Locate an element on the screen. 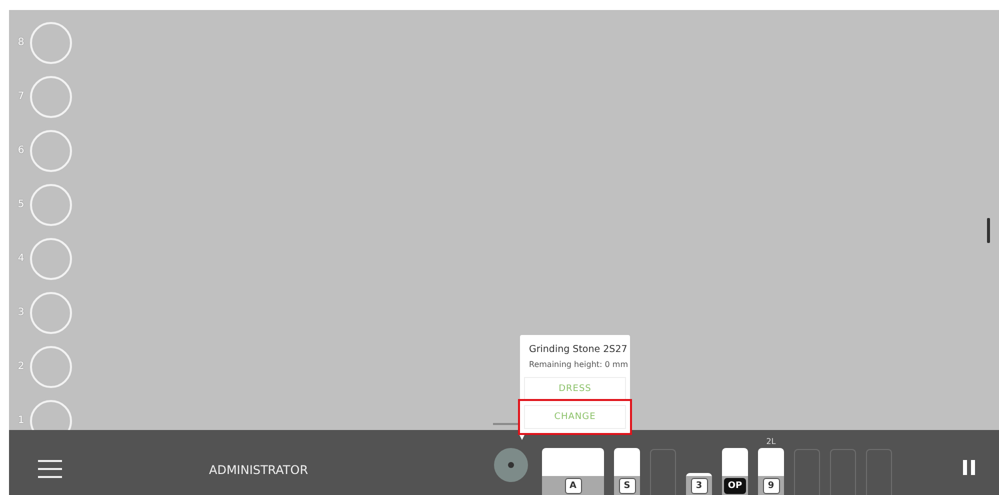 This screenshot has width=999, height=495. position-number: 6 is located at coordinates (21, 151).